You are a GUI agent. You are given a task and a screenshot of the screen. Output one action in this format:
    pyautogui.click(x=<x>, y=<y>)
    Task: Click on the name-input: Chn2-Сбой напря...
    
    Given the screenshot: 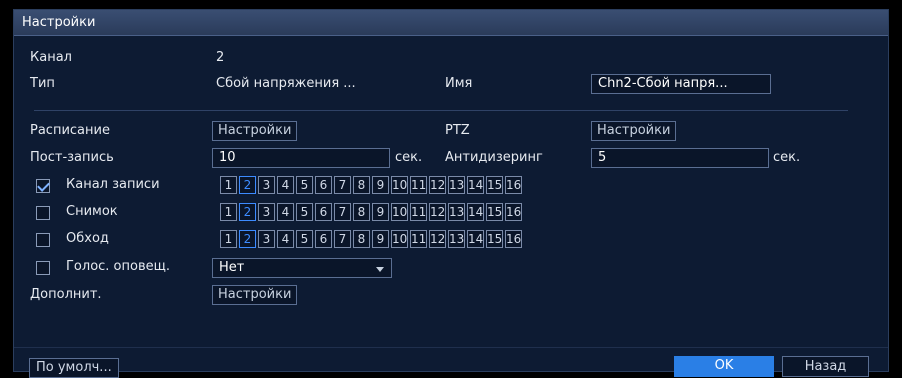 What is the action you would take?
    pyautogui.click(x=681, y=84)
    